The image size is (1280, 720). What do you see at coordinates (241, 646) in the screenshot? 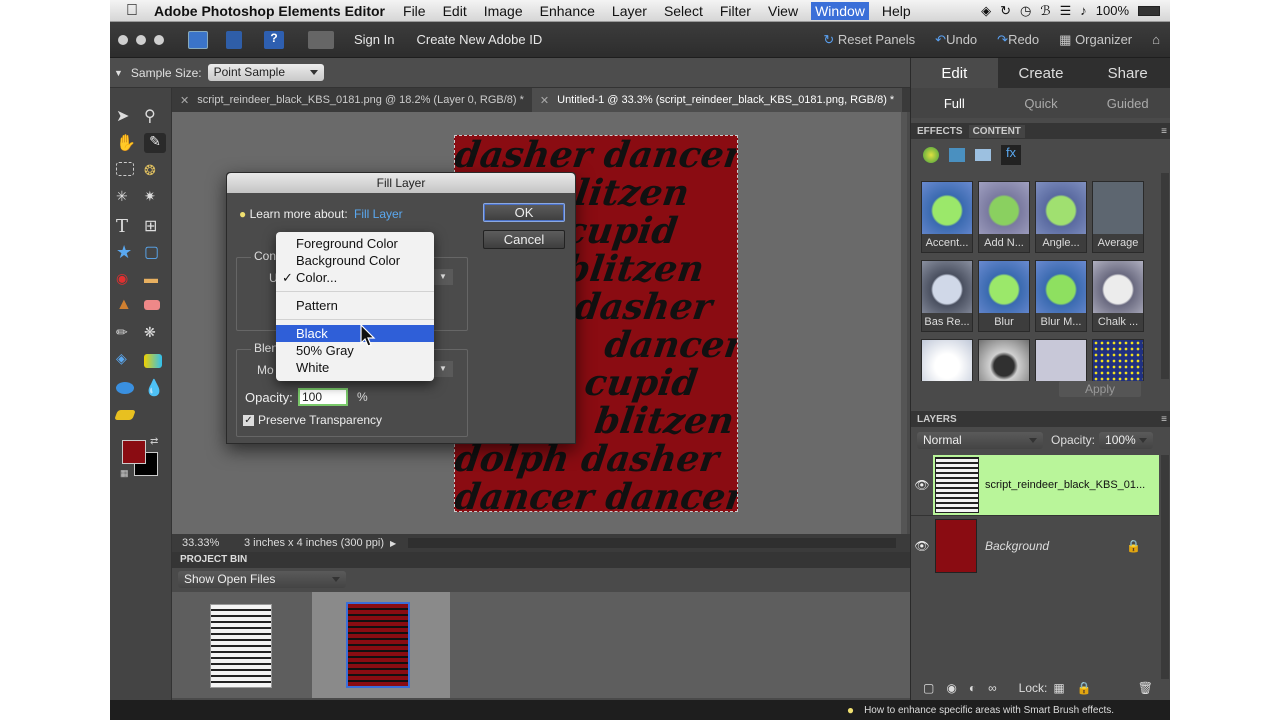
I see `bin-thumbnail-reindeer` at bounding box center [241, 646].